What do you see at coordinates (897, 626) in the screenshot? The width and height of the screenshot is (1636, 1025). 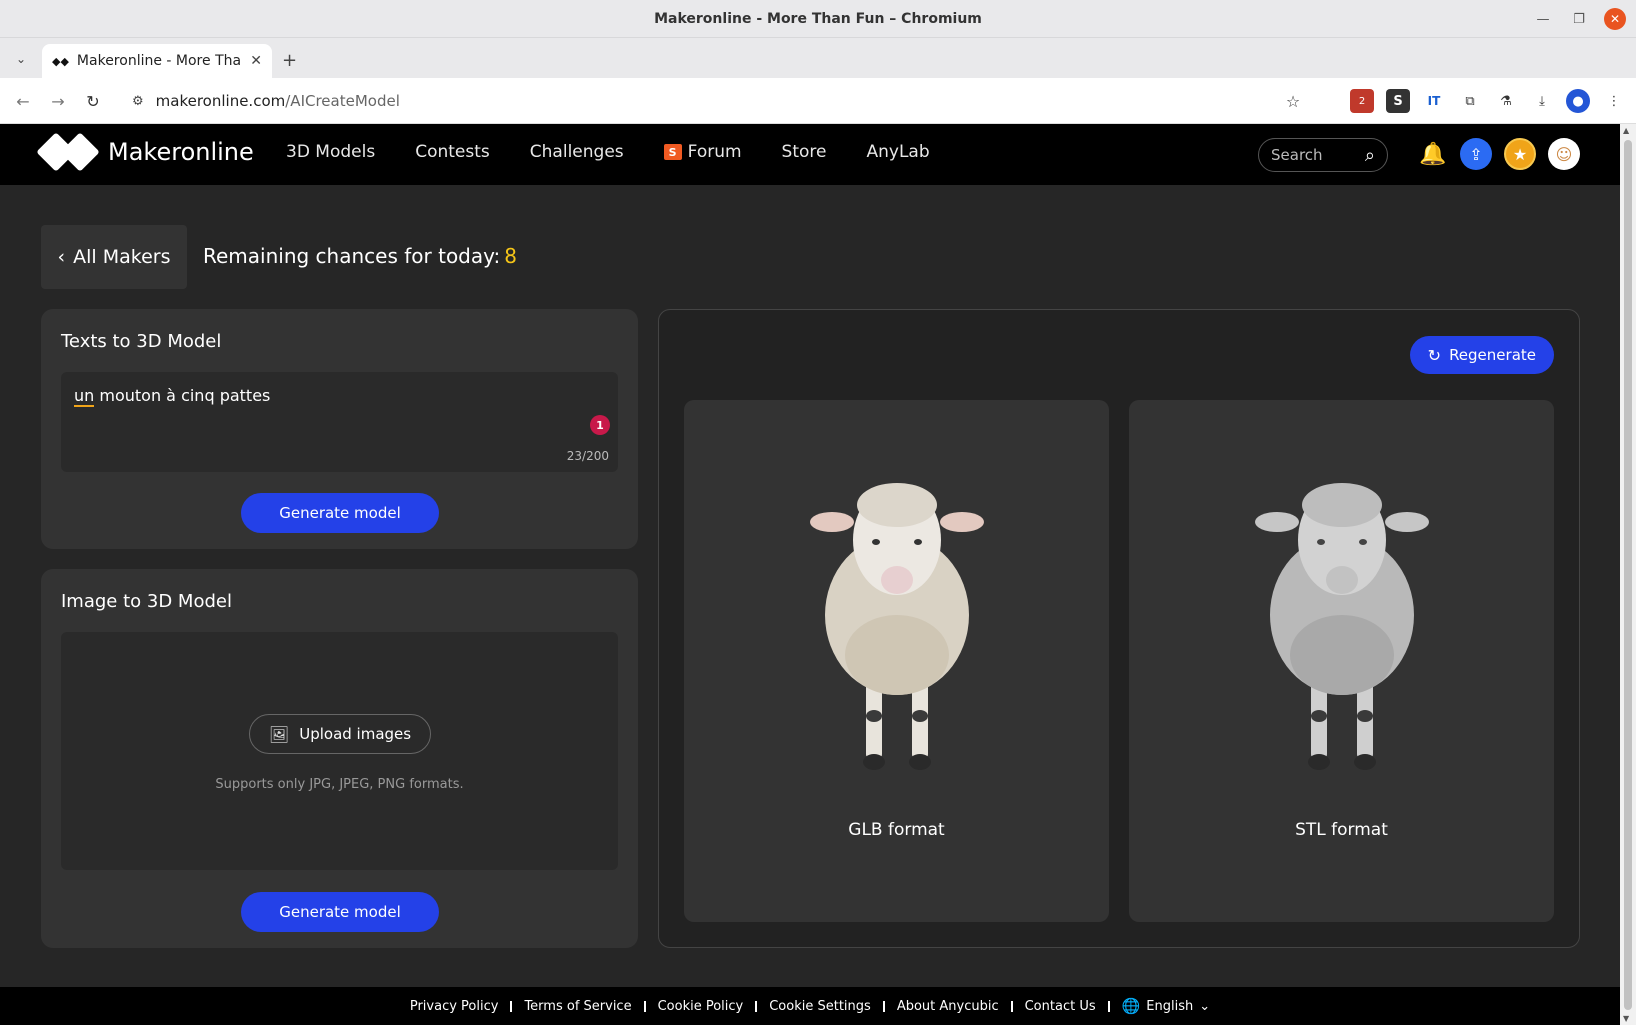 I see `sheep-glb-preview-image` at bounding box center [897, 626].